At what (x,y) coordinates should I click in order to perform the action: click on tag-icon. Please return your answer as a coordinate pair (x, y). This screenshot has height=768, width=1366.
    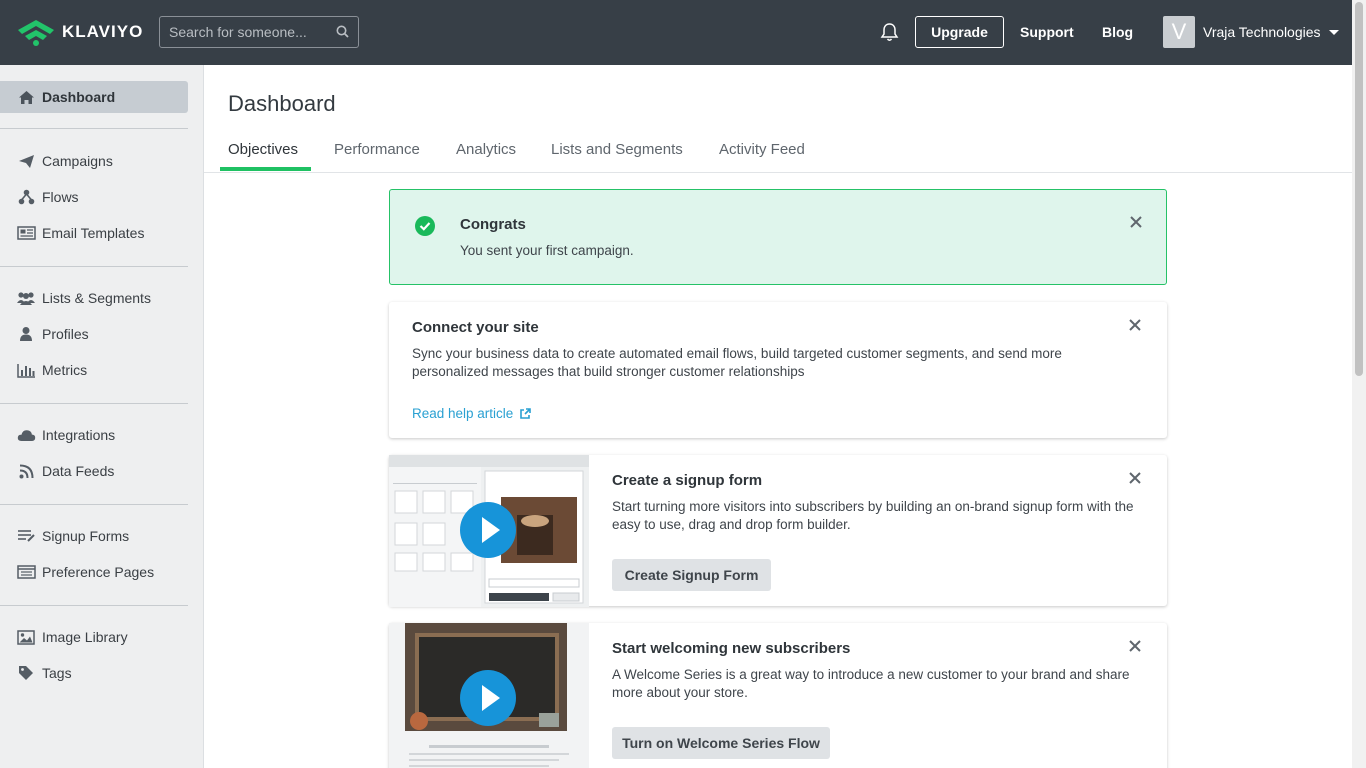
    Looking at the image, I should click on (26, 673).